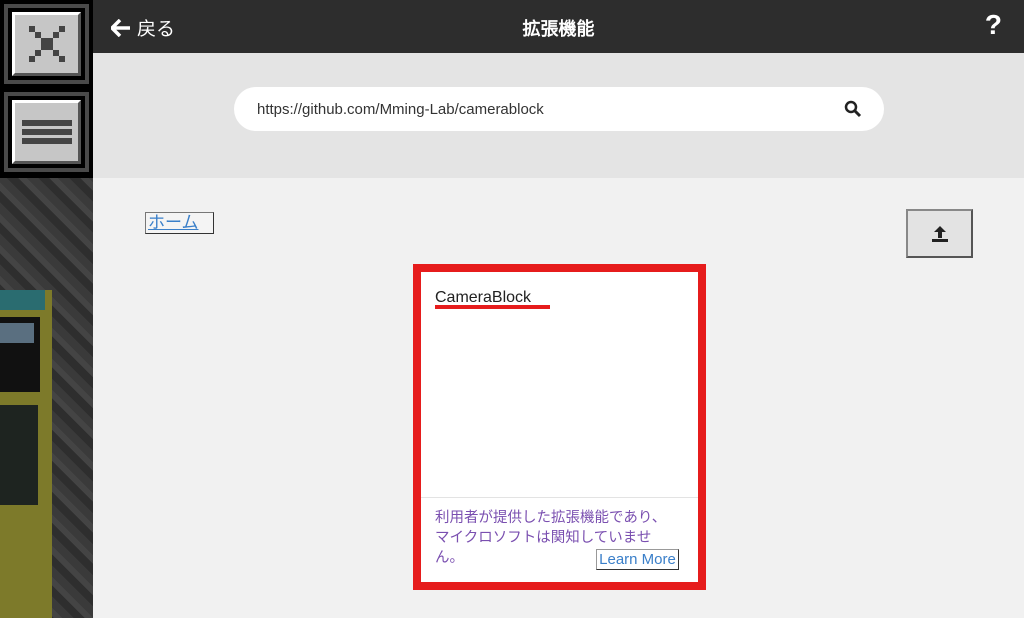 This screenshot has height=618, width=1024. What do you see at coordinates (559, 109) in the screenshot?
I see `search-input: https://github.com/Mming-Lab/camerablock` at bounding box center [559, 109].